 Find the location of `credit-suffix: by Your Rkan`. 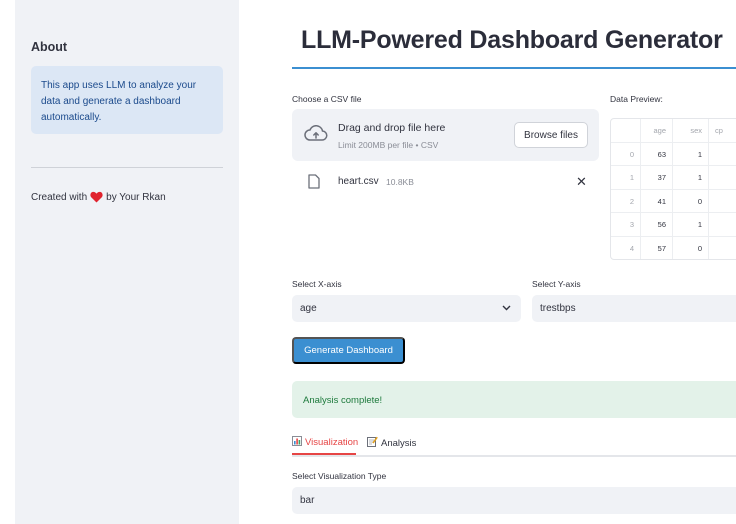

credit-suffix: by Your Rkan is located at coordinates (136, 197).